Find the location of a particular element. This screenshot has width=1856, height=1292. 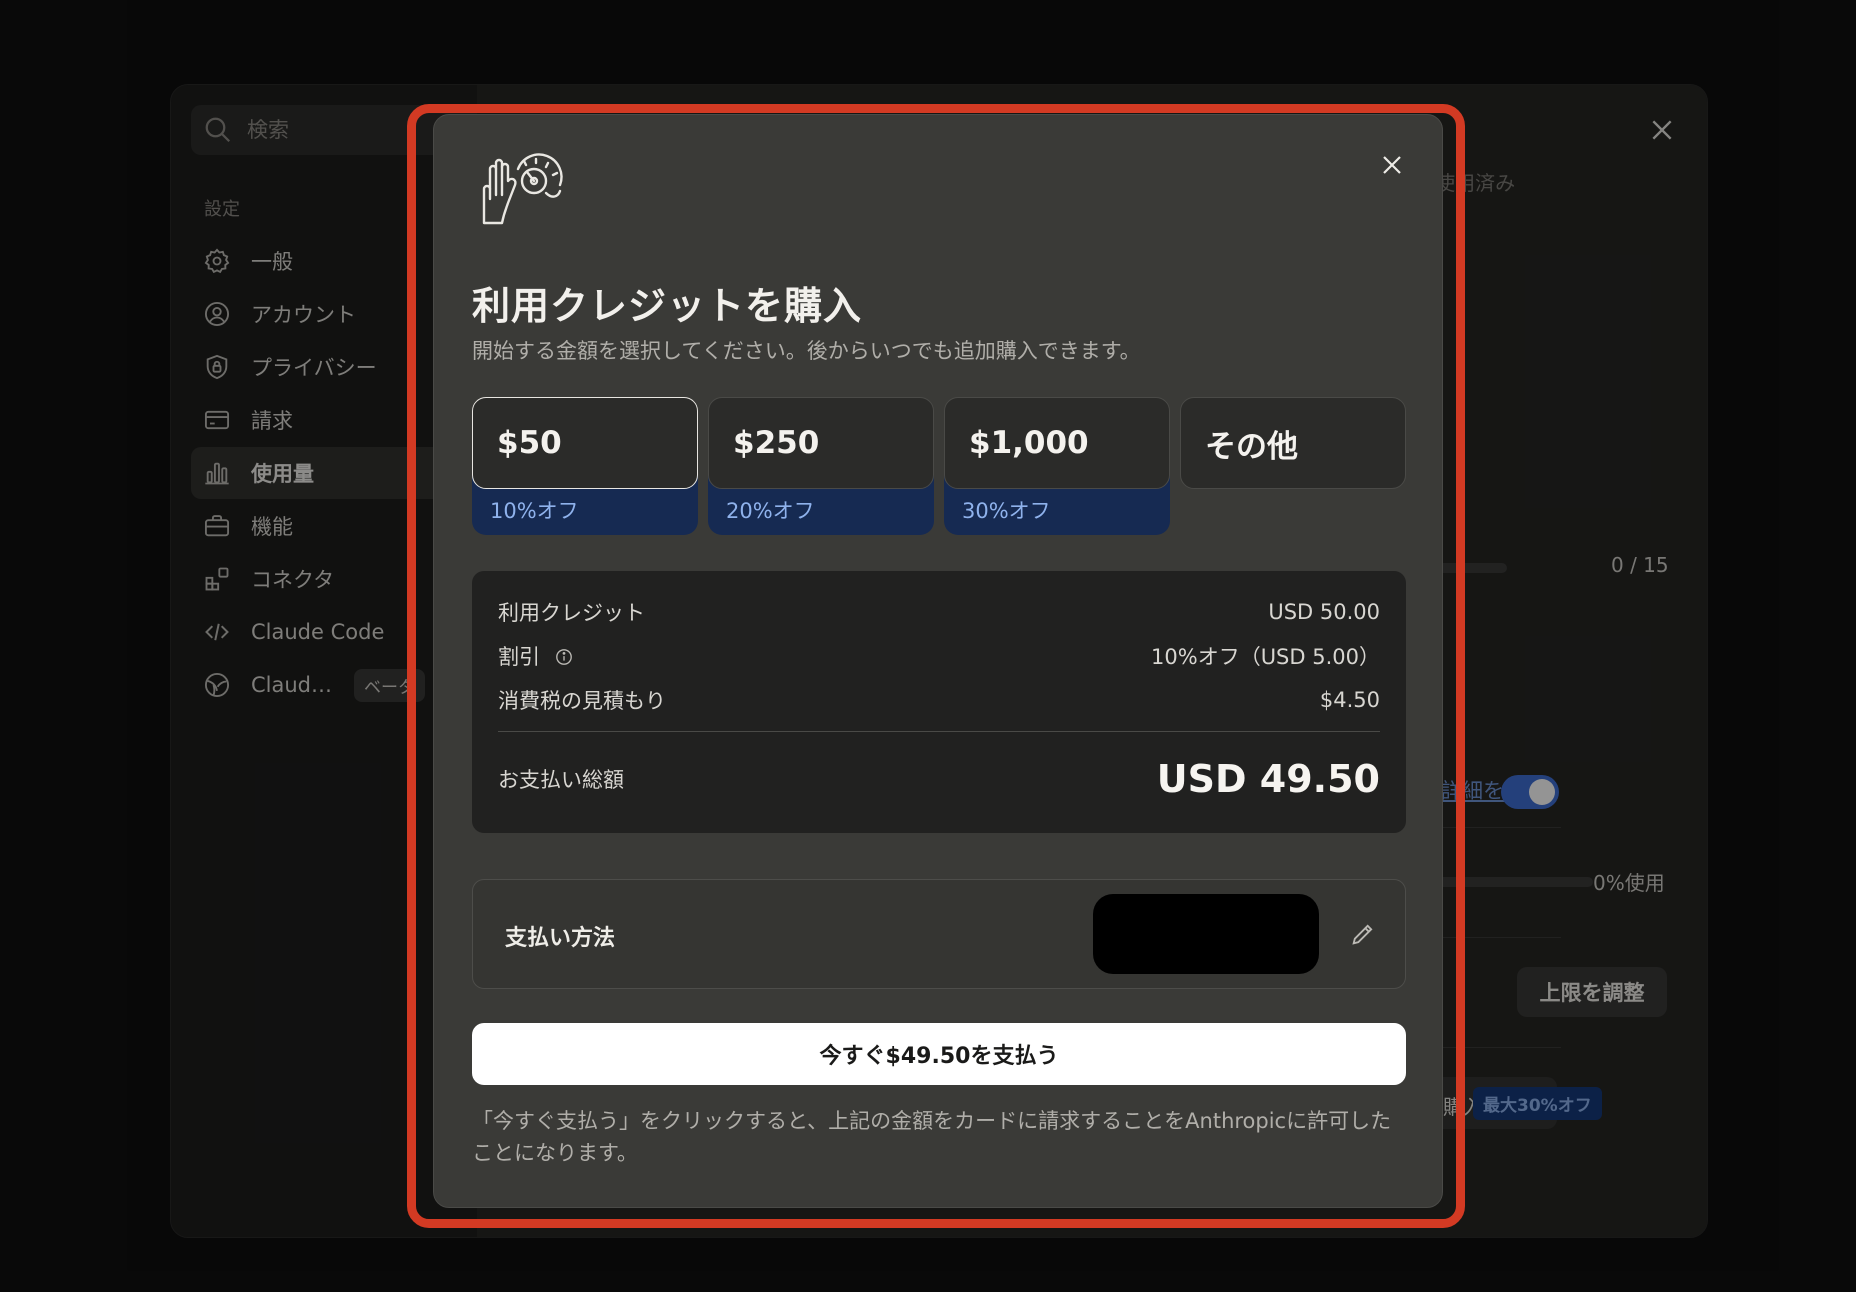

summary-row-total: お支払い総額 USD 49.50 is located at coordinates (939, 779).